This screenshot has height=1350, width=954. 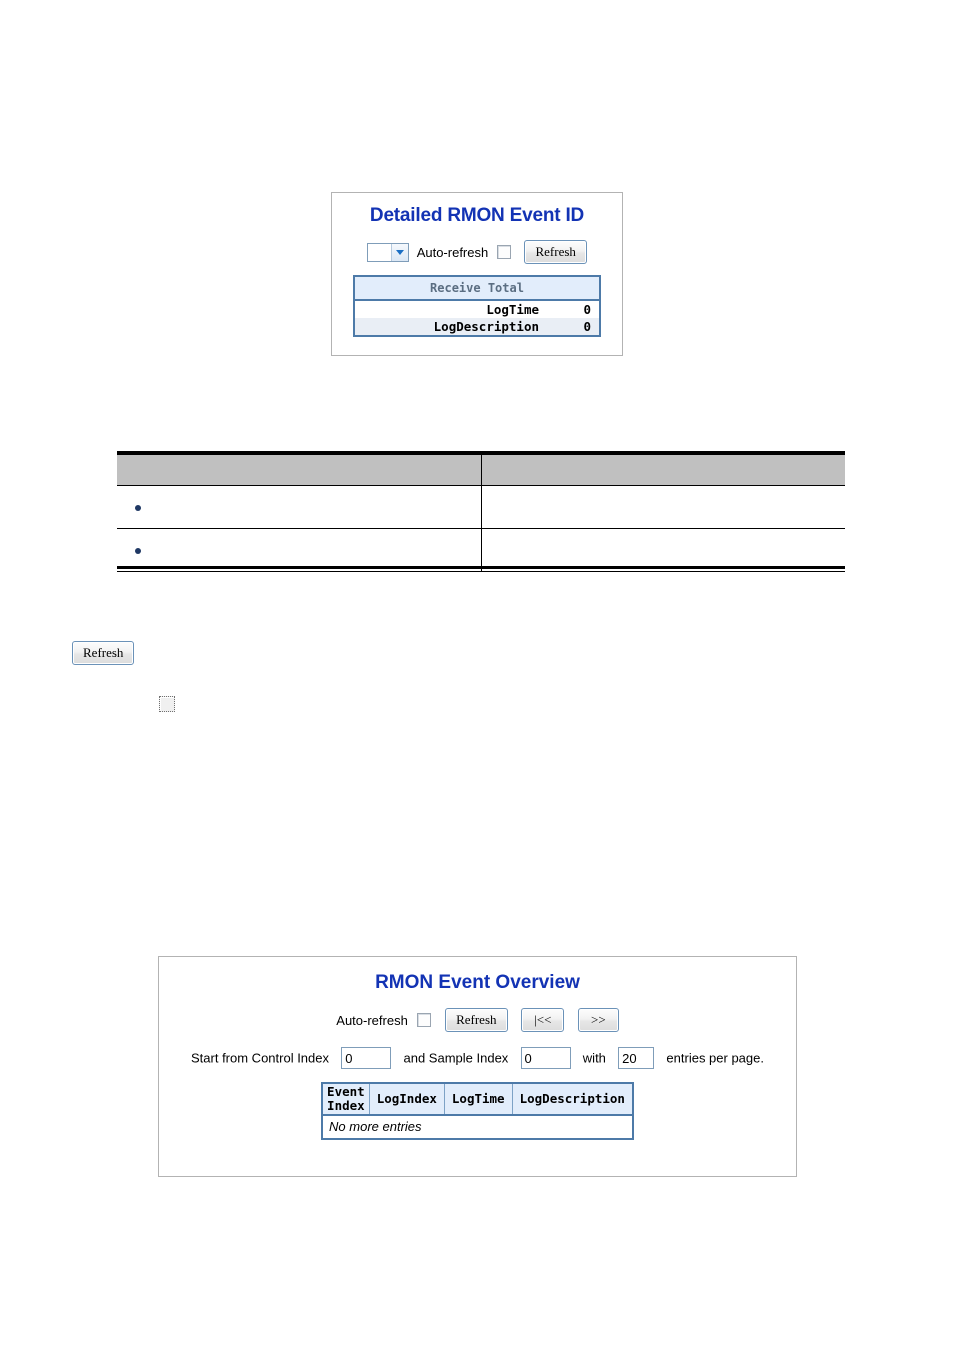 What do you see at coordinates (477, 982) in the screenshot?
I see `overview-title: RMON Event Overview` at bounding box center [477, 982].